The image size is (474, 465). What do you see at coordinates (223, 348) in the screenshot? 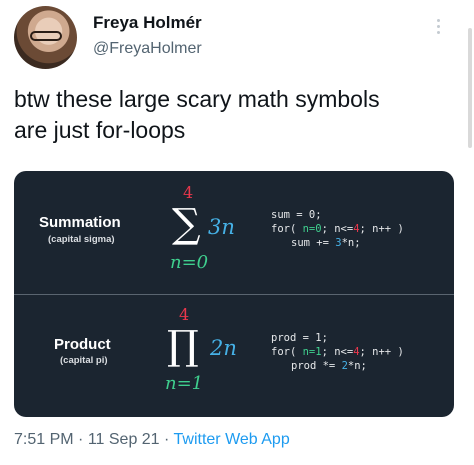
I see `product-term: 2n` at bounding box center [223, 348].